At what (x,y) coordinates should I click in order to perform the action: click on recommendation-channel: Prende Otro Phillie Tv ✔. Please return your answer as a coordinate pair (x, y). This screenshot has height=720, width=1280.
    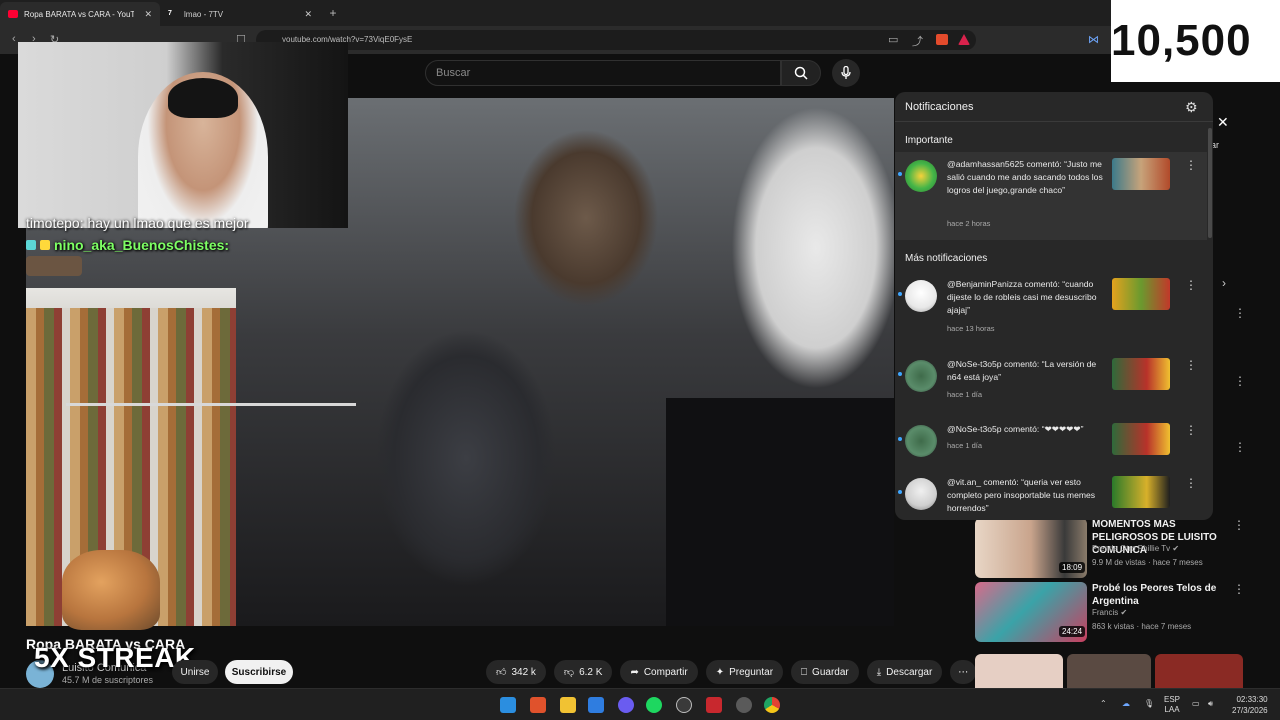
    Looking at the image, I should click on (1135, 548).